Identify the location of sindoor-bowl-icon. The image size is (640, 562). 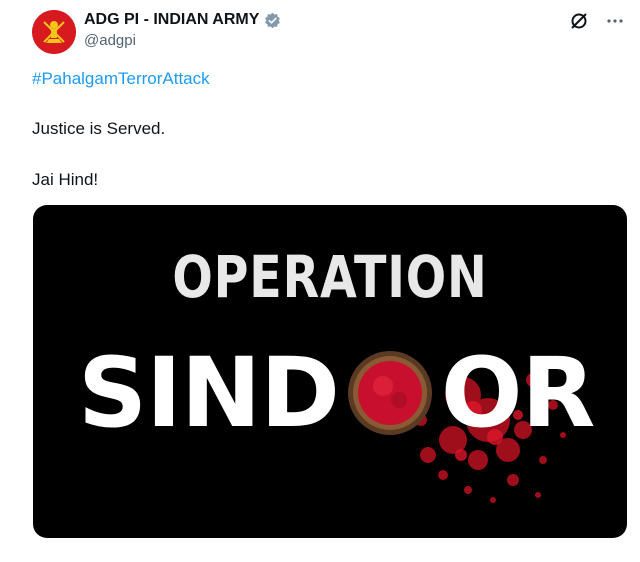
(389, 393).